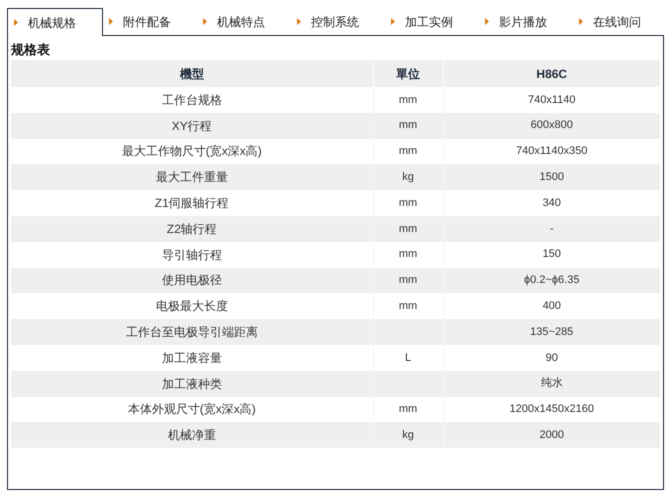 The height and width of the screenshot is (494, 671). I want to click on table-cell: 90, so click(551, 357).